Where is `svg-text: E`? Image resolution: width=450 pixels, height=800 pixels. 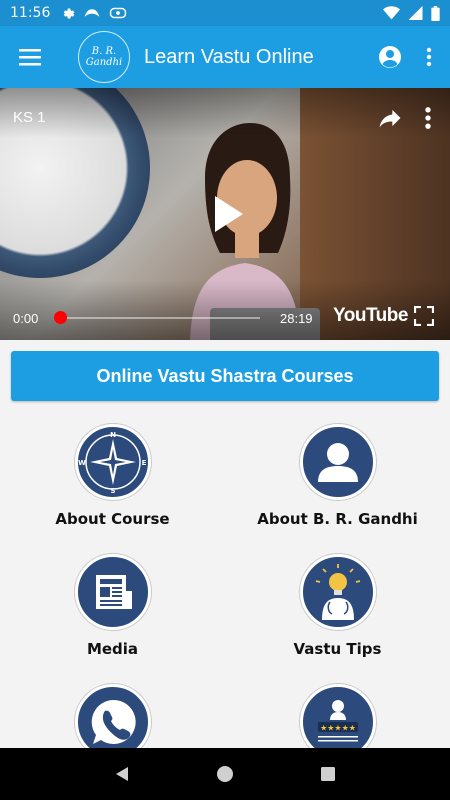 svg-text: E is located at coordinates (143, 463).